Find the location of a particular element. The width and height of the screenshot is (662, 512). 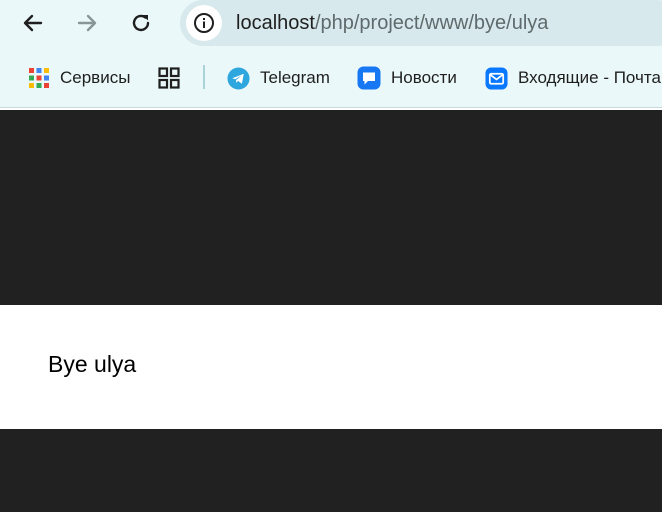

bookmark-news: Новости is located at coordinates (407, 78).